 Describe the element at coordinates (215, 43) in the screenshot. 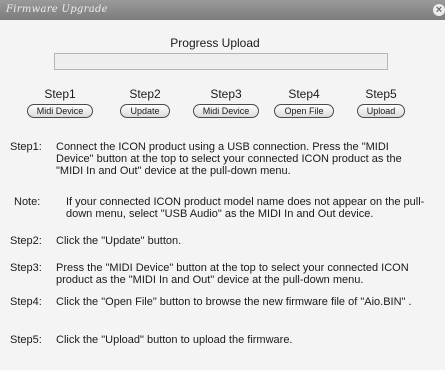

I see `progress-label: Progress Upload` at that location.